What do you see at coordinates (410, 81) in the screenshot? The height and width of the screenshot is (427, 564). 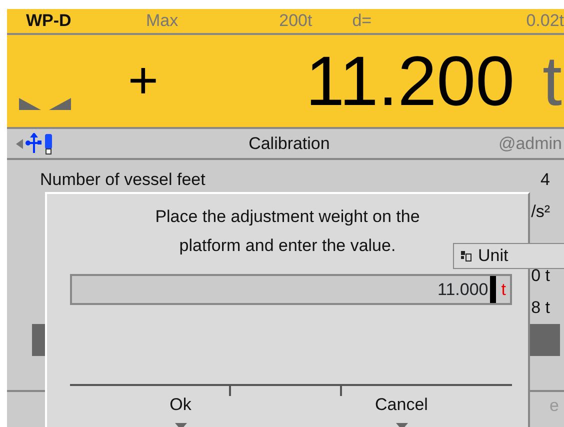 I see `weight-value: 11.200` at bounding box center [410, 81].